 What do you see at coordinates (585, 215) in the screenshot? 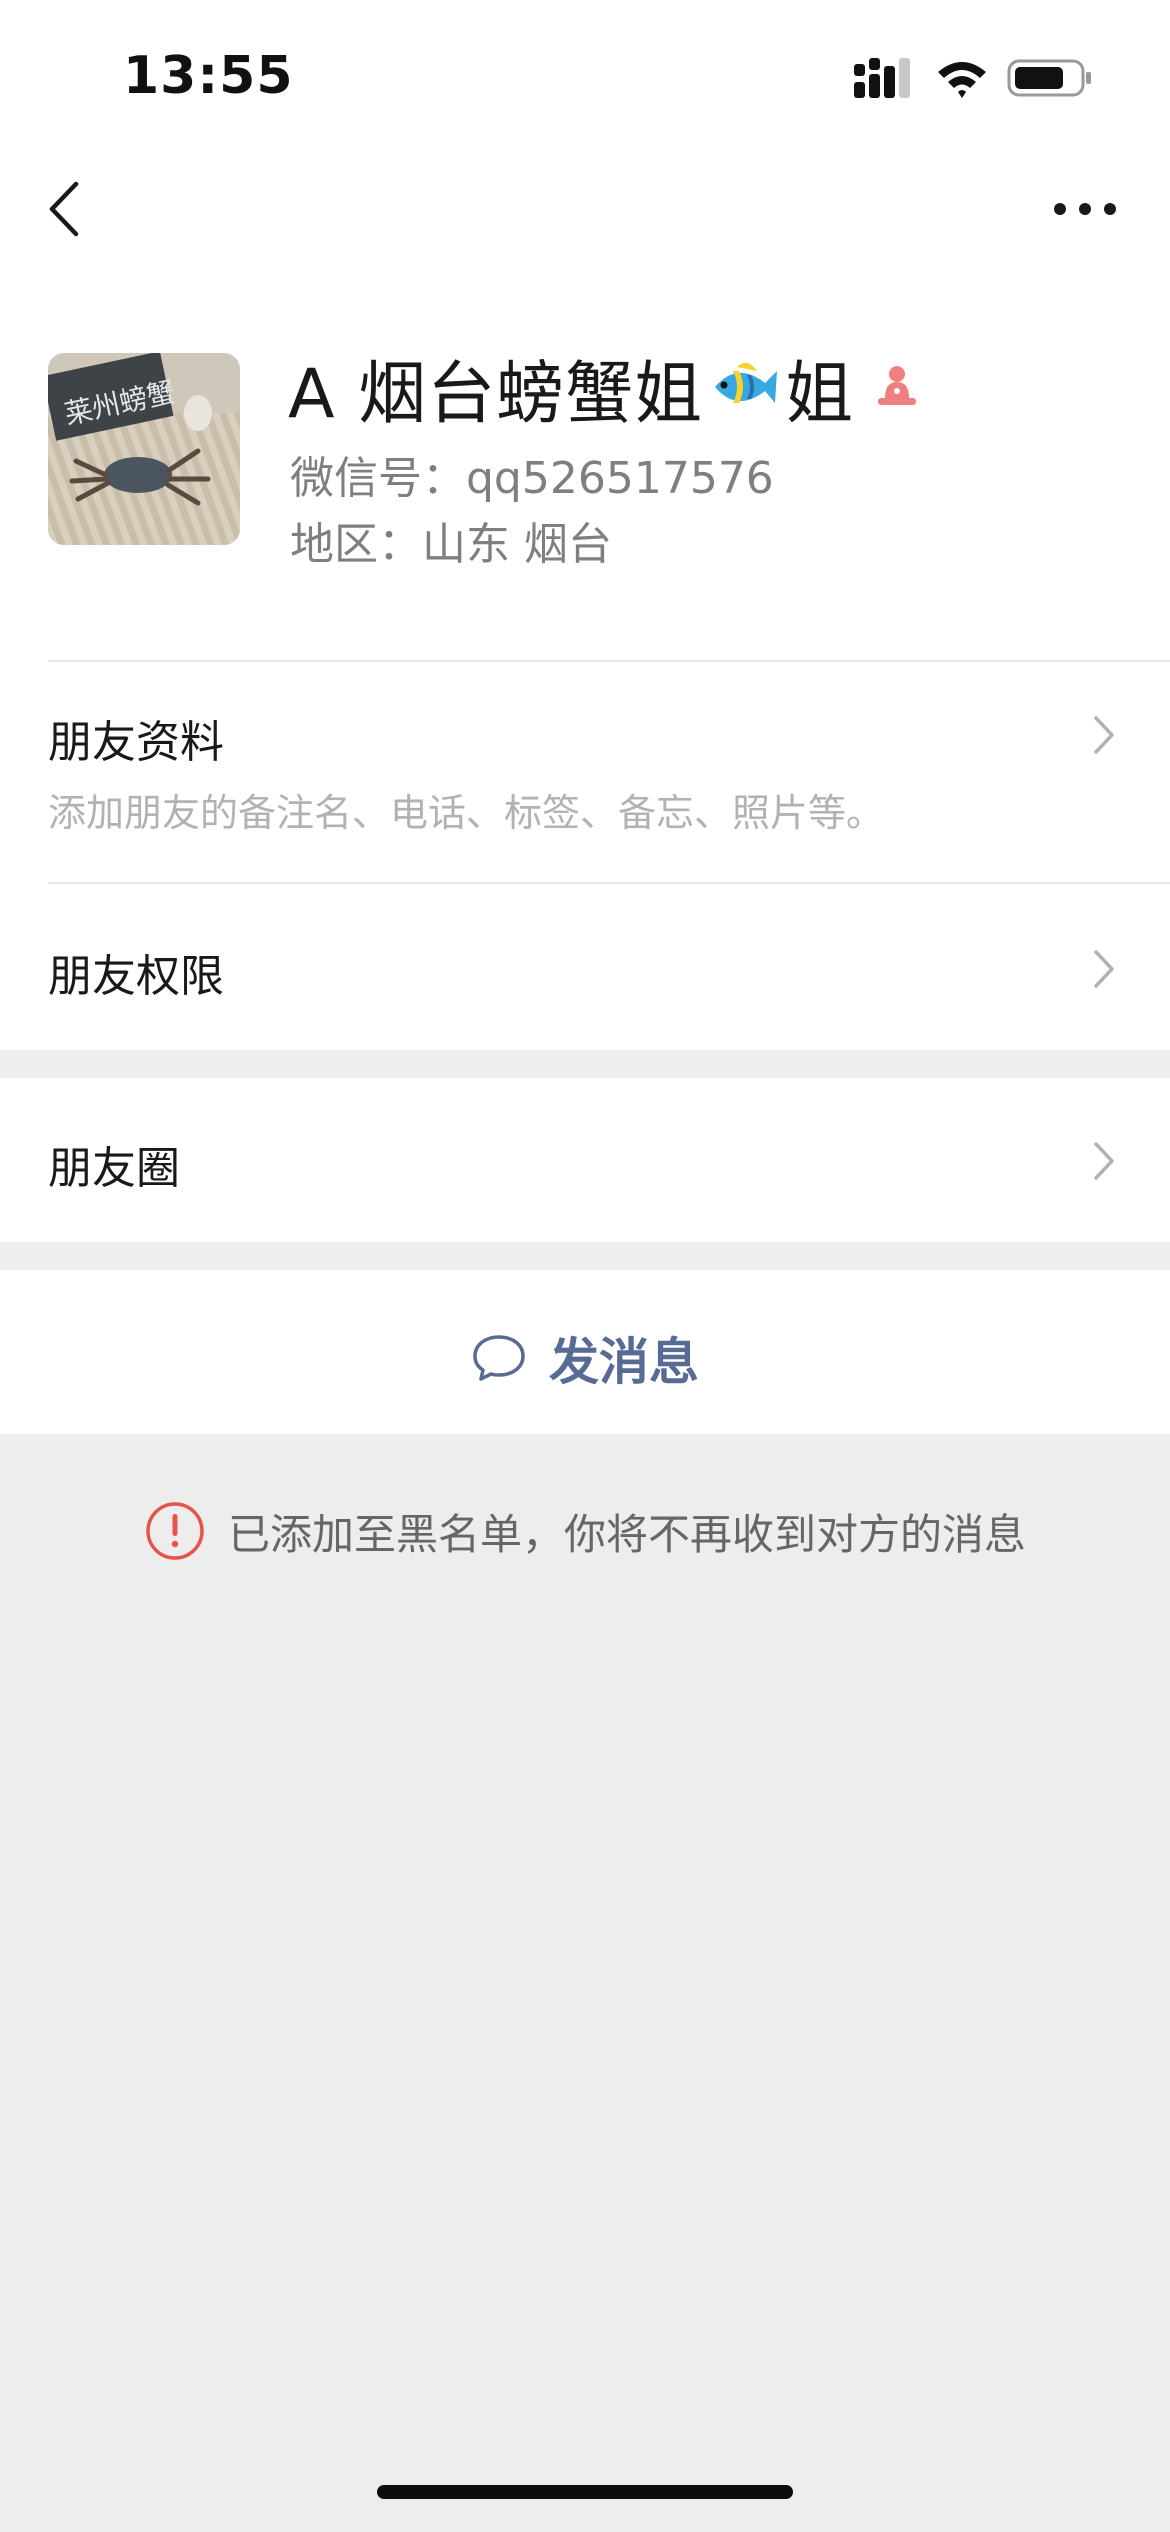
I see `nav-bar` at bounding box center [585, 215].